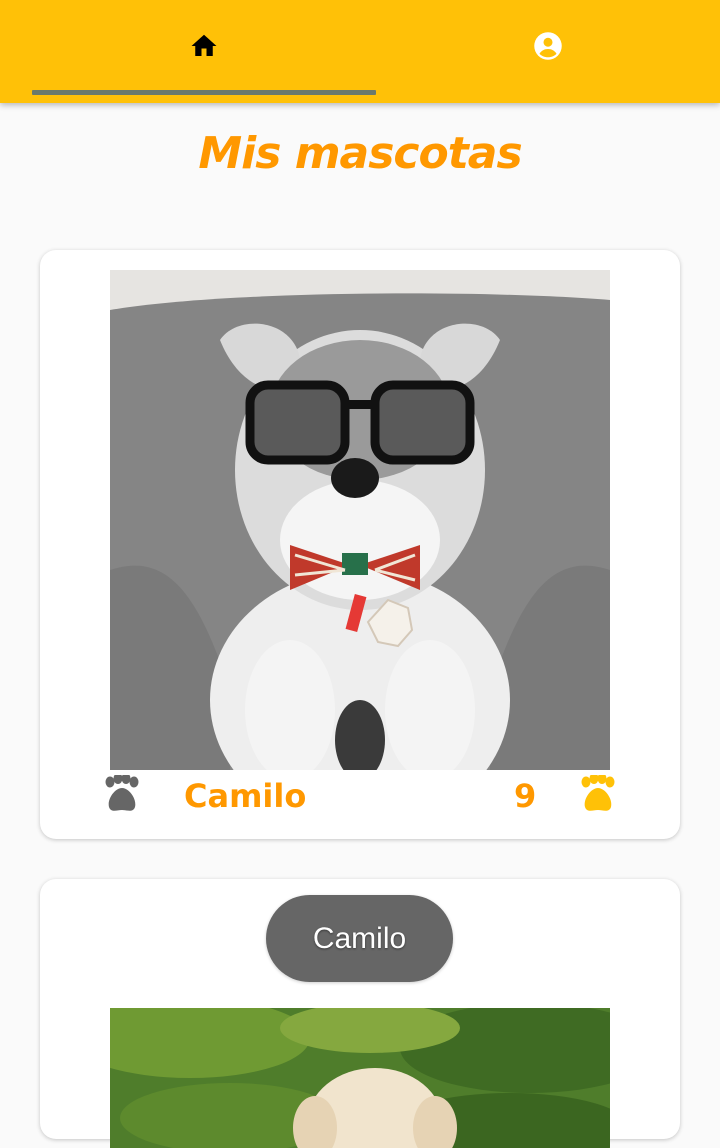 Image resolution: width=720 pixels, height=1148 pixels. What do you see at coordinates (245, 796) in the screenshot?
I see `pet-name: Camilo` at bounding box center [245, 796].